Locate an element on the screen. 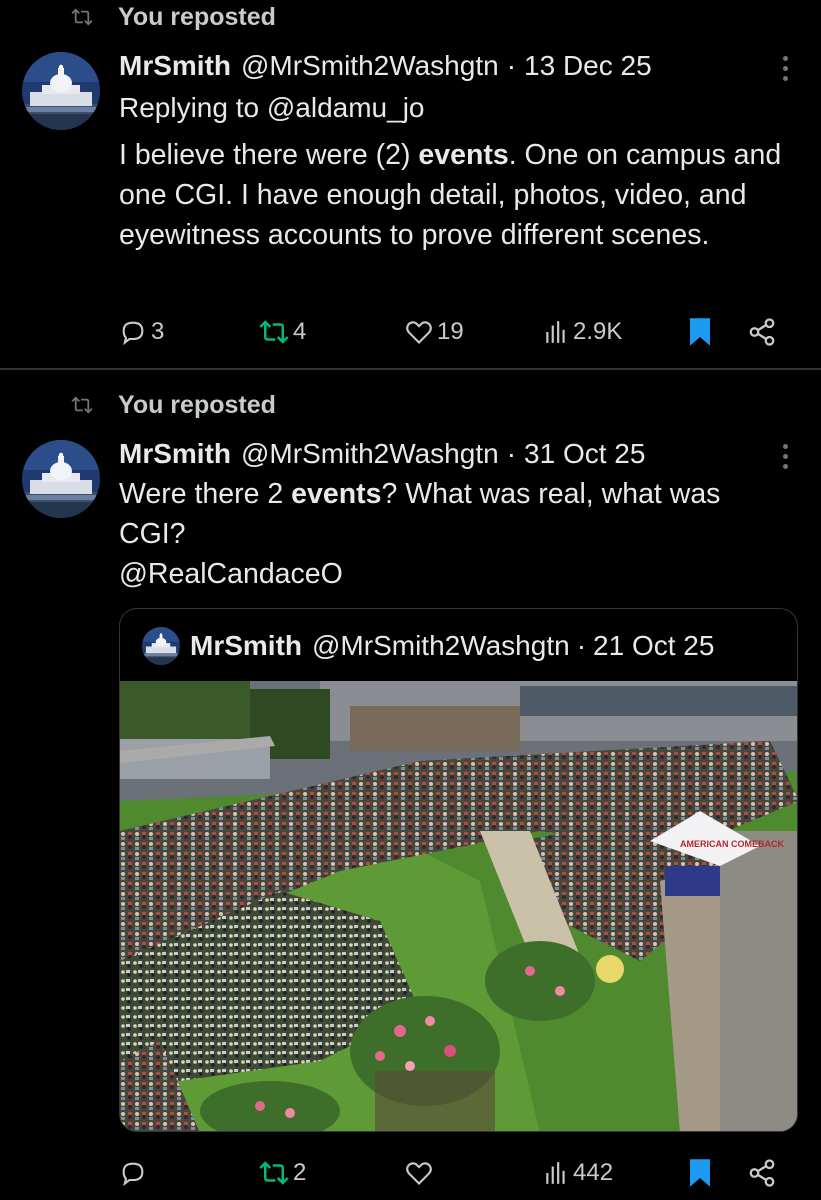 The image size is (821, 1200). quote-header: MrSmith @MrSmith2Washgtn · 21 Oct 25 is located at coordinates (428, 646).